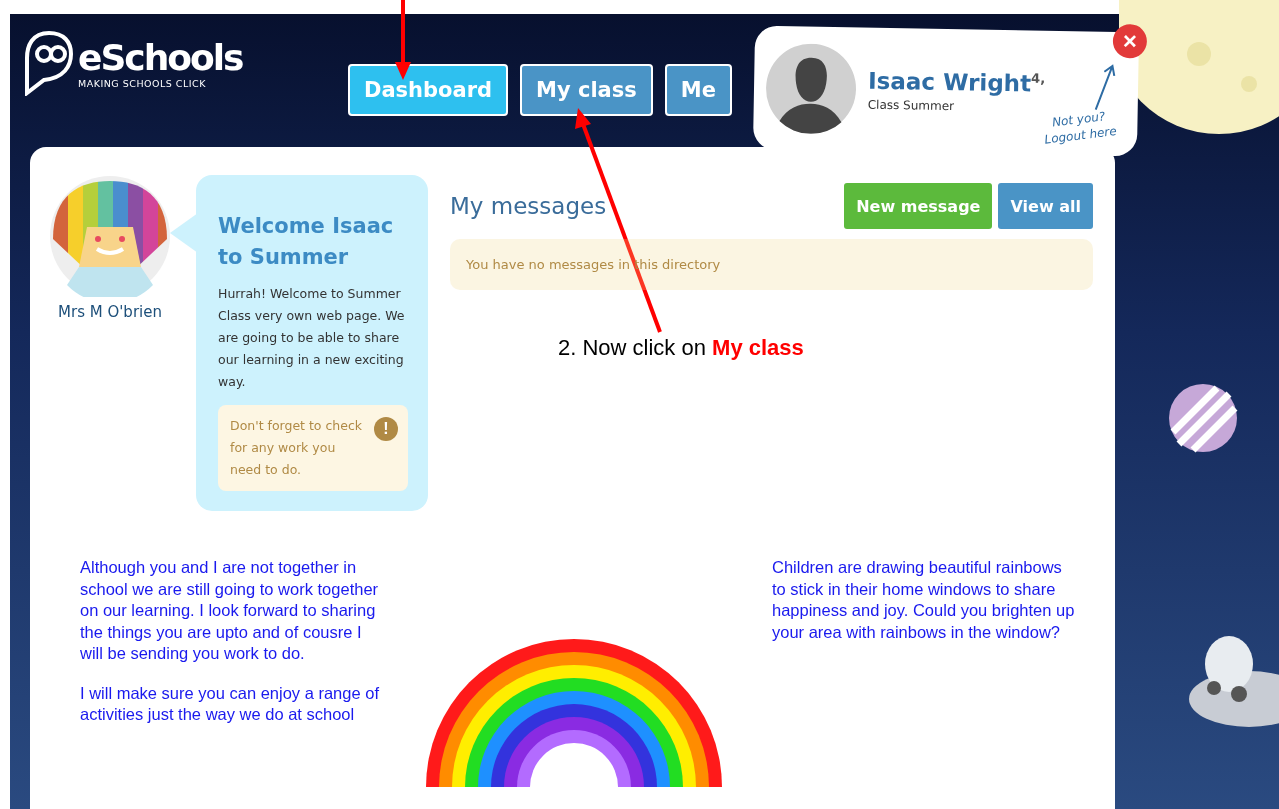  What do you see at coordinates (681, 348) in the screenshot?
I see `annotation-text: 2. Now click on My class` at bounding box center [681, 348].